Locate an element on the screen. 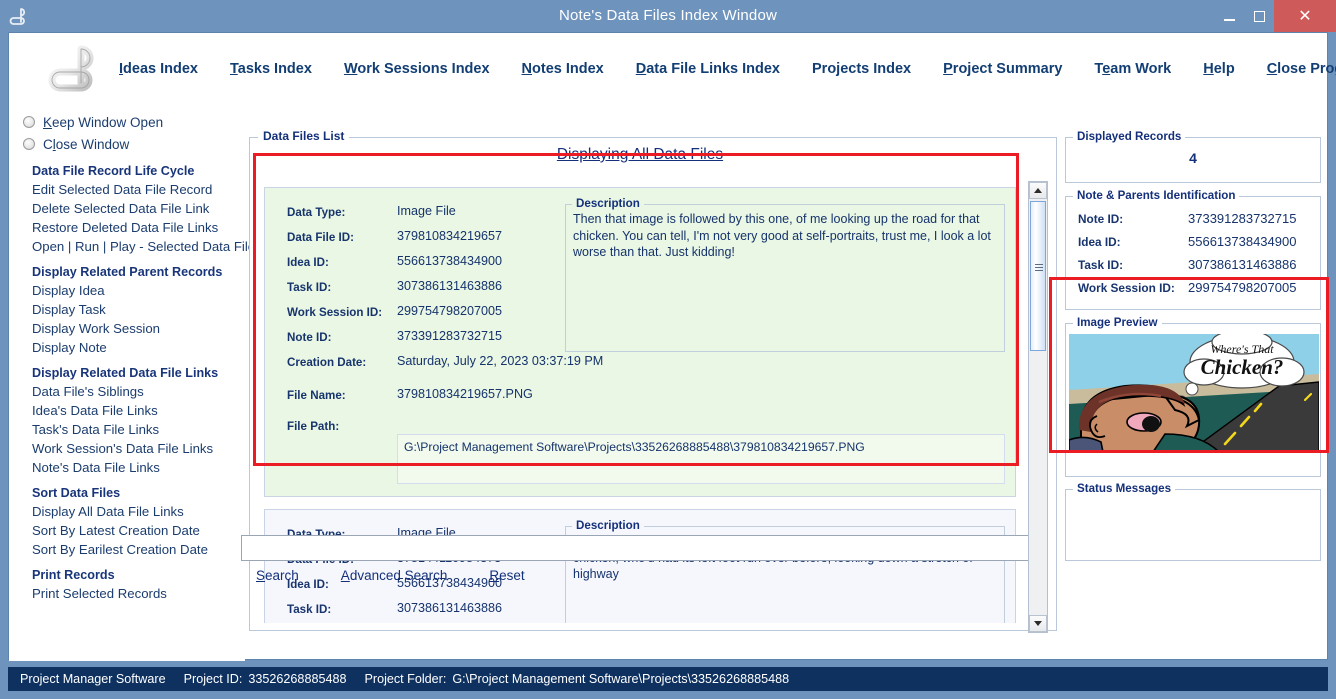 The width and height of the screenshot is (1336, 699). sidebar-item-sort-by-latest-creation-date: Sort By Latest Creation Date is located at coordinates (127, 530).